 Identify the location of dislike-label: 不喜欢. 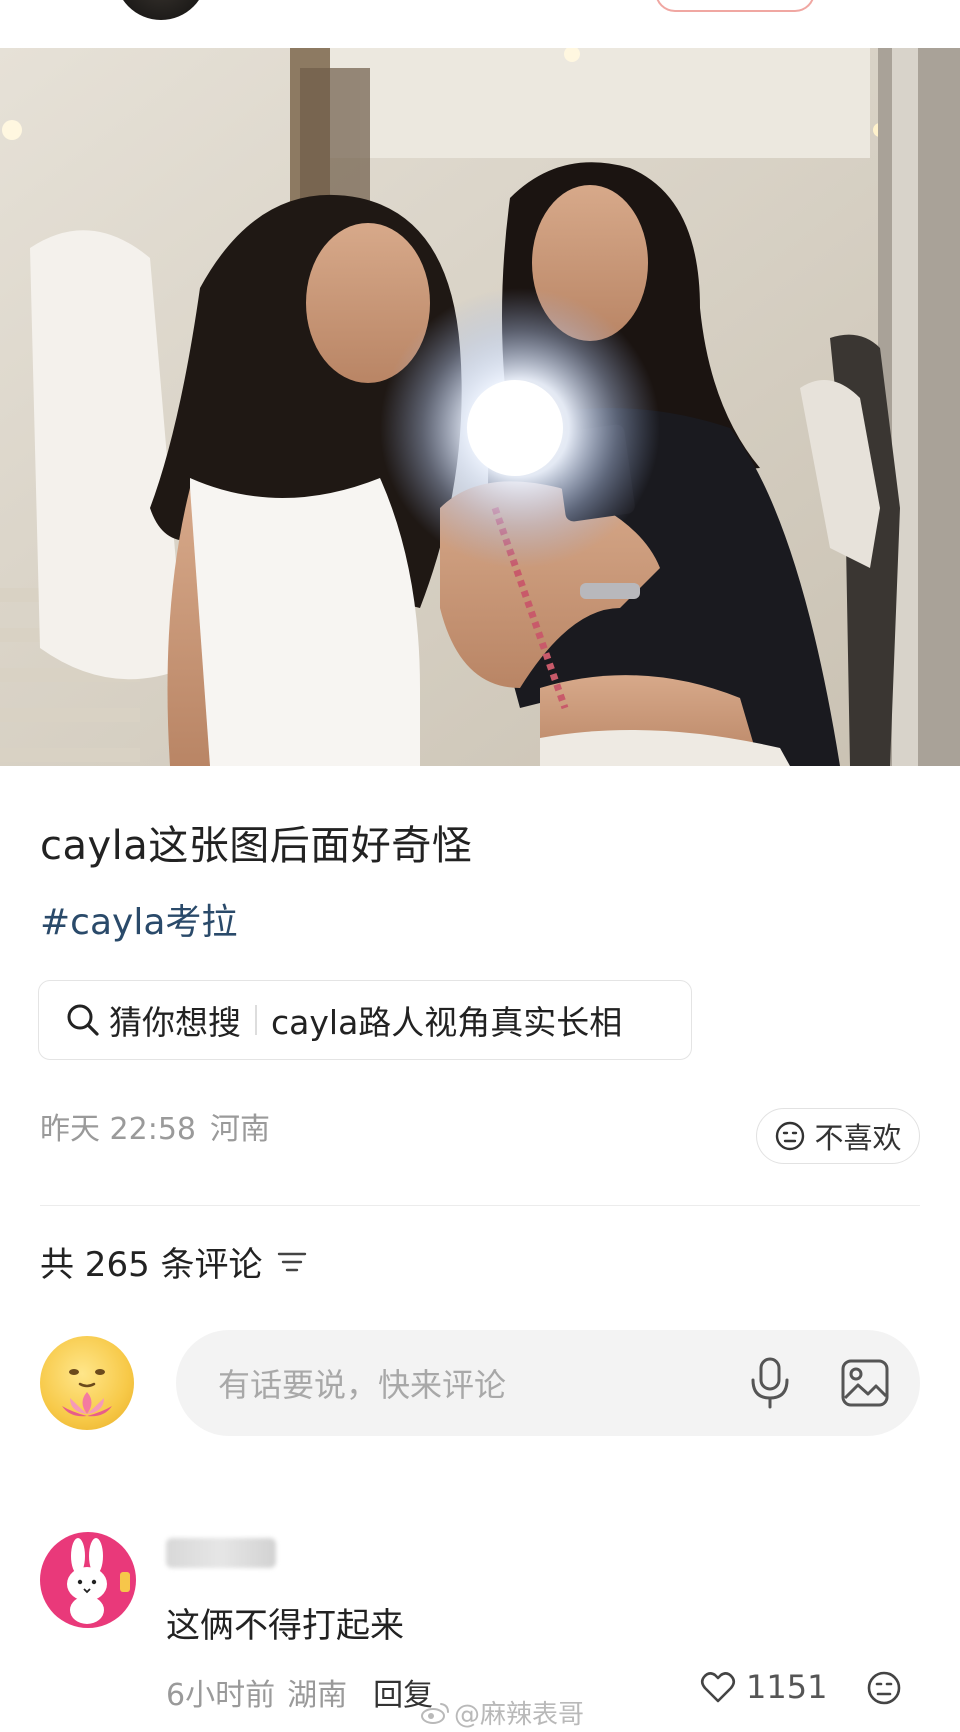
(858, 1138).